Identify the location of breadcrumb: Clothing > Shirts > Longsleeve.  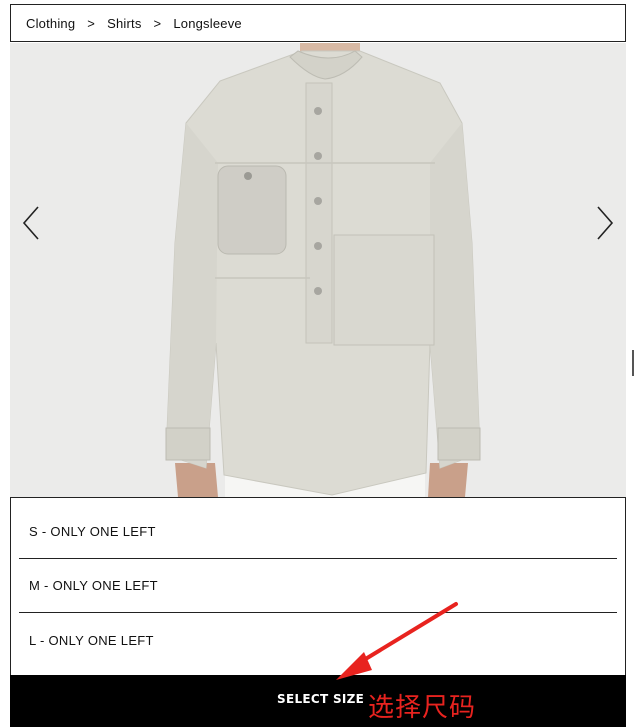
(318, 23).